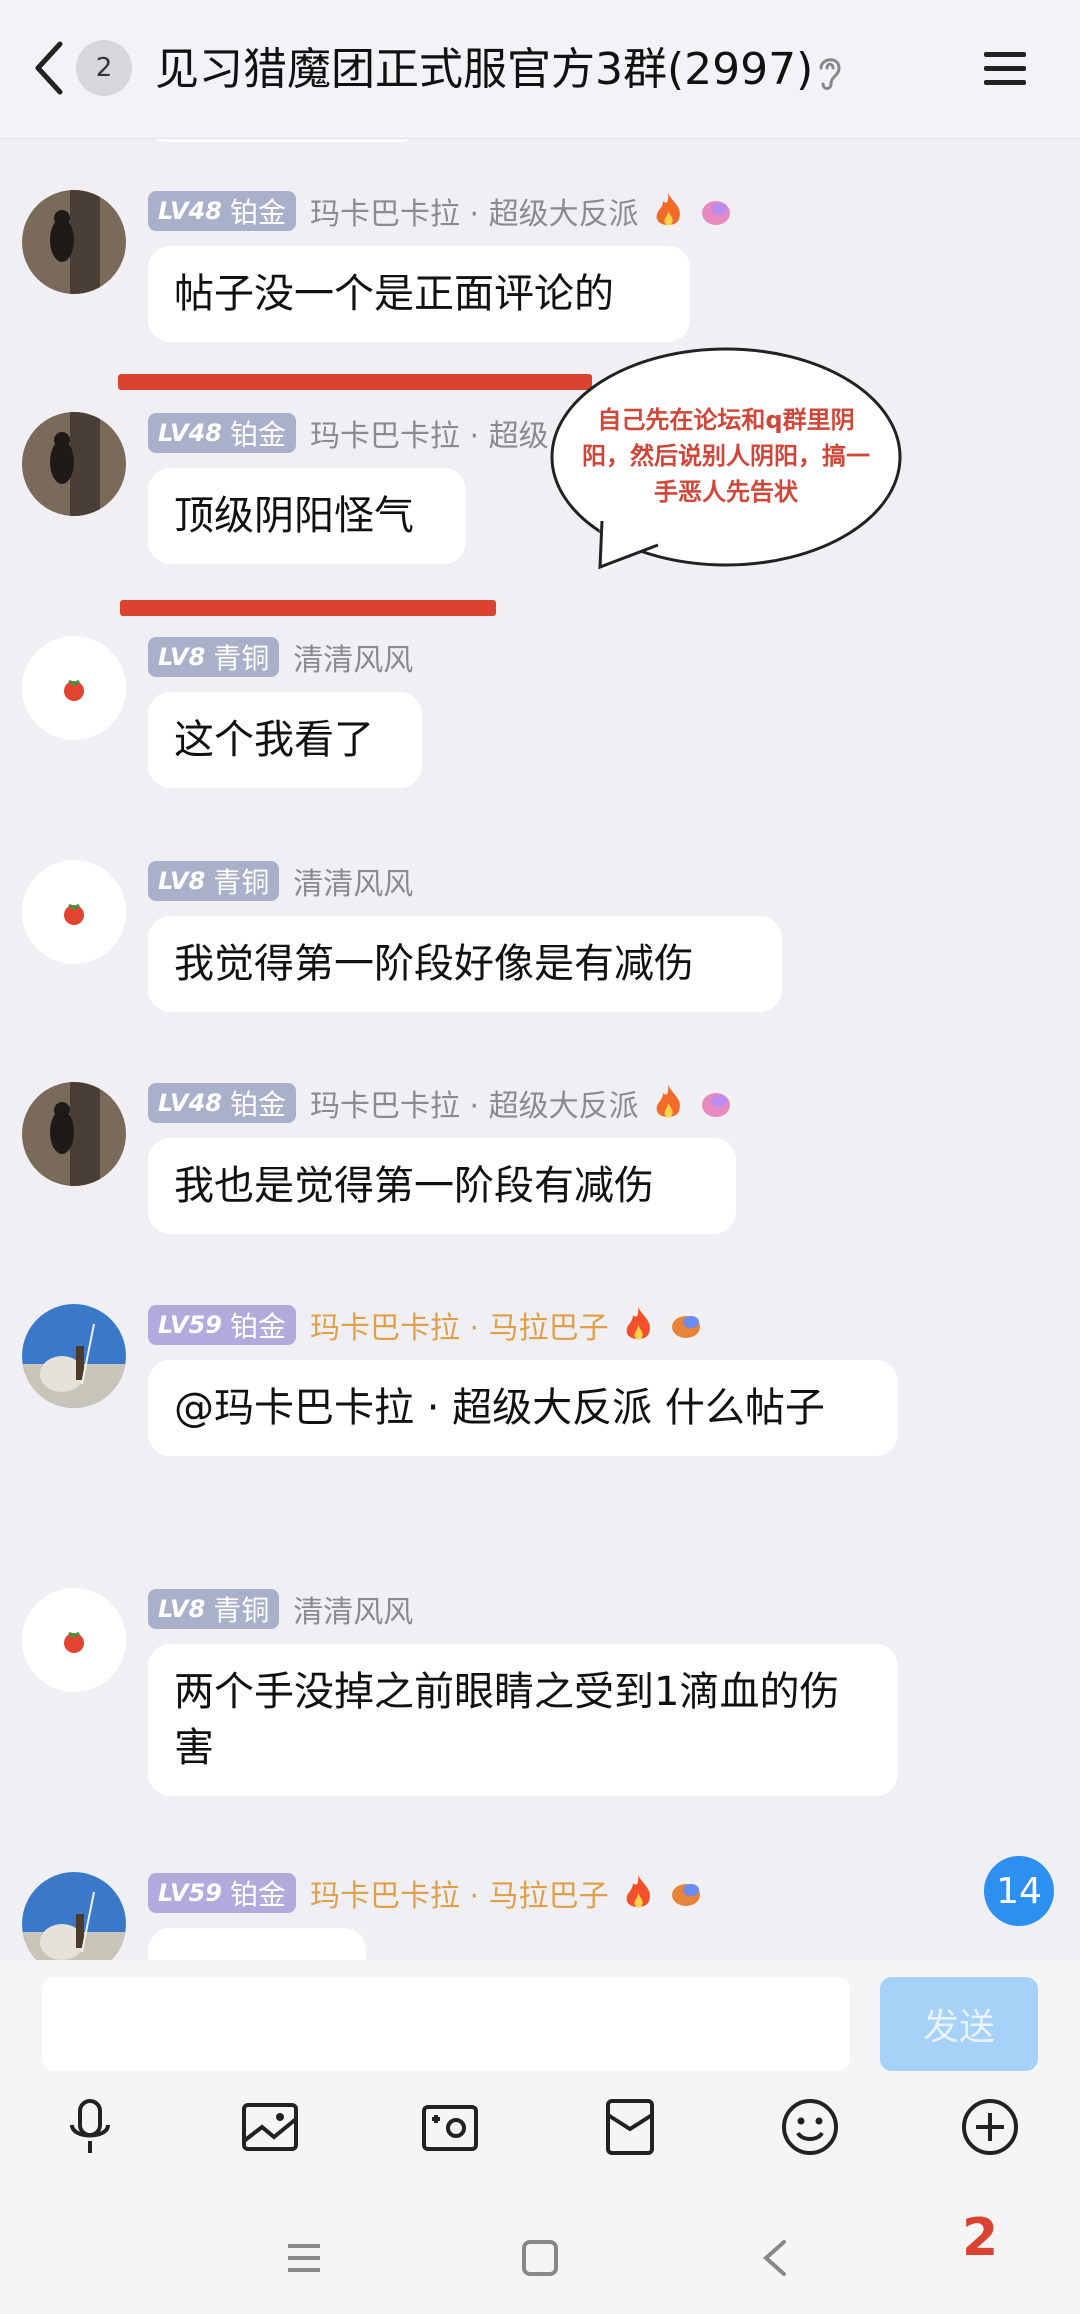  Describe the element at coordinates (285, 740) in the screenshot. I see `message-bubble: 这个我看了` at that location.